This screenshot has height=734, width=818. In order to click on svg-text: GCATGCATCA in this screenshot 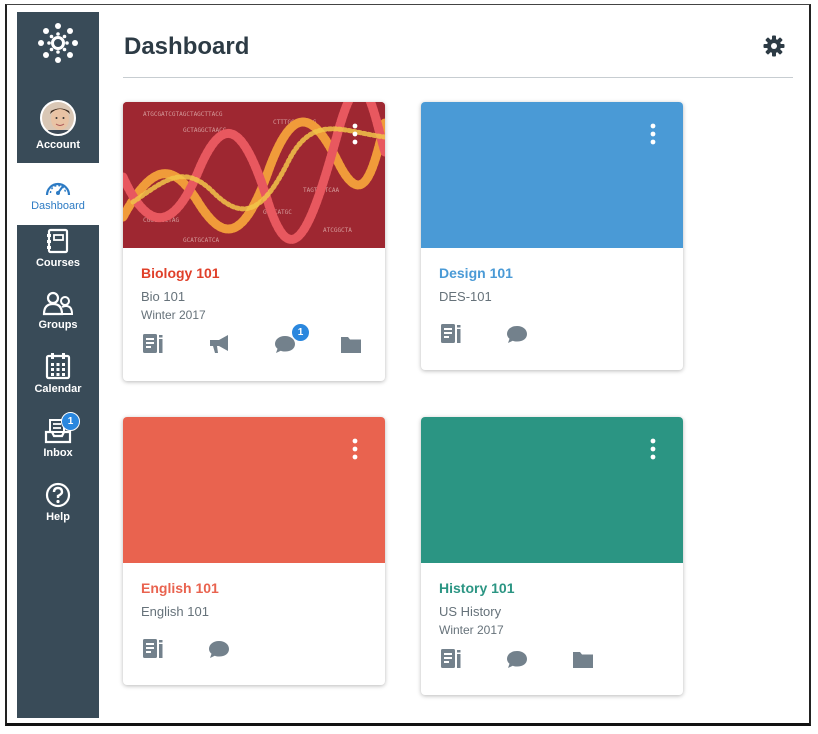, I will do `click(201, 240)`.